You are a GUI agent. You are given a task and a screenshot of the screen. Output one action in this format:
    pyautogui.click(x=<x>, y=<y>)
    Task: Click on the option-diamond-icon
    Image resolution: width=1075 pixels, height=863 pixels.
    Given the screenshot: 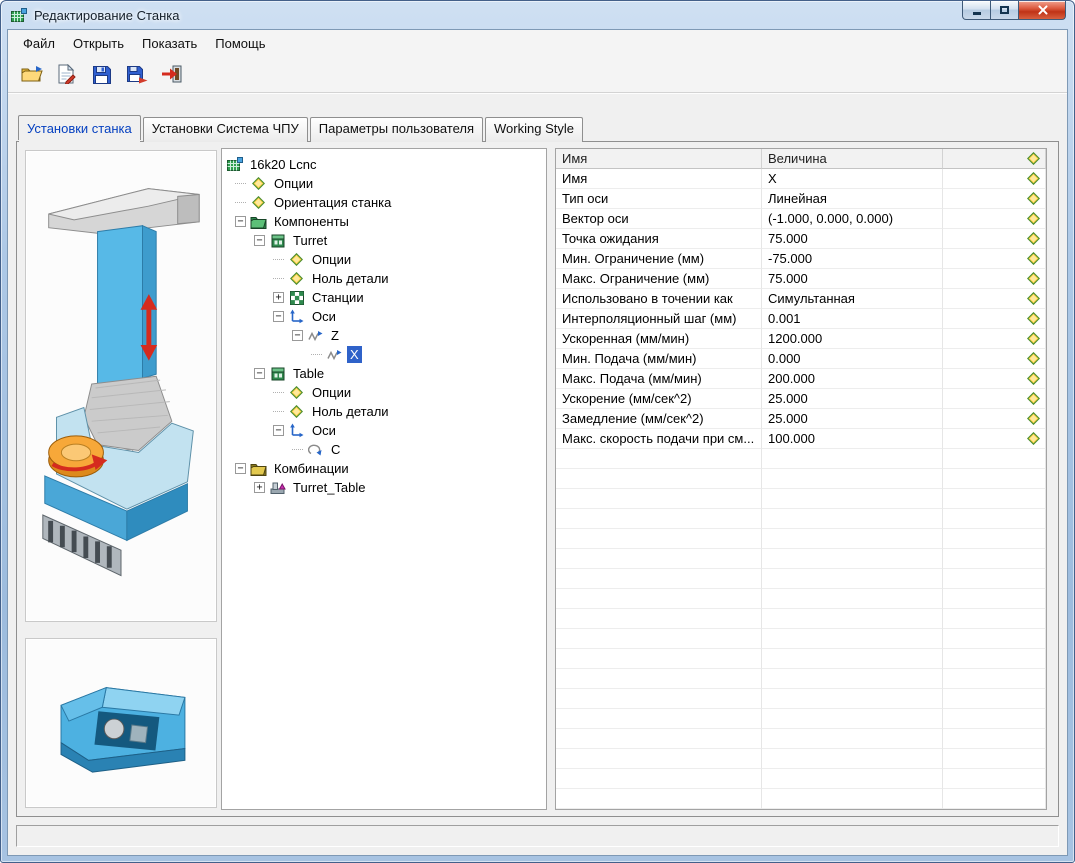 What is the action you would take?
    pyautogui.click(x=1033, y=338)
    